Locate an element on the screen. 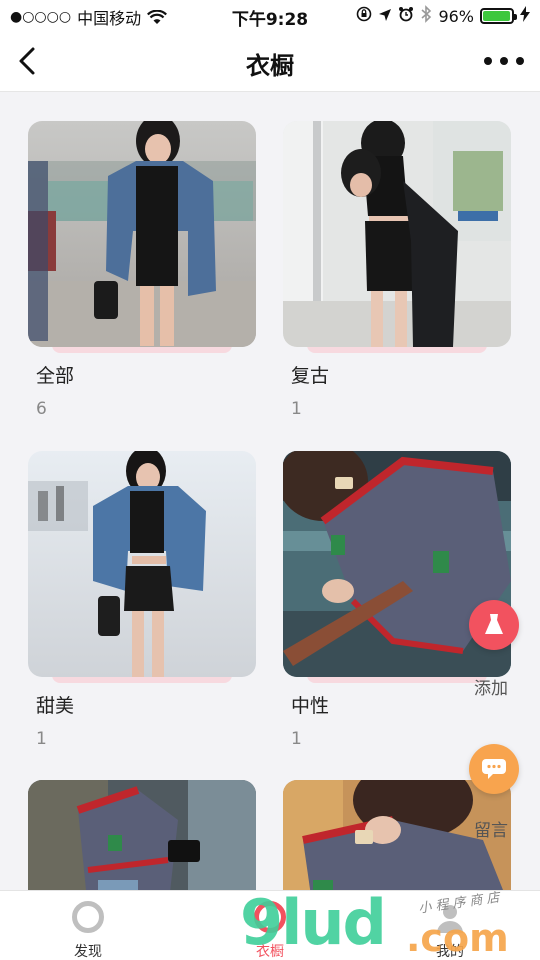 The image size is (540, 960). category-card-neutral: 中性 1 is located at coordinates (397, 601).